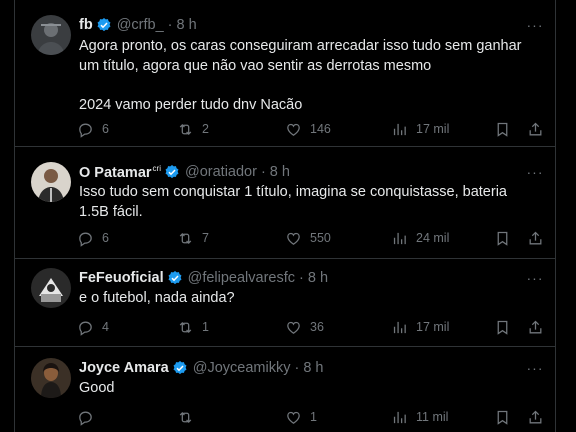  What do you see at coordinates (304, 327) in the screenshot?
I see `like-button: 36` at bounding box center [304, 327].